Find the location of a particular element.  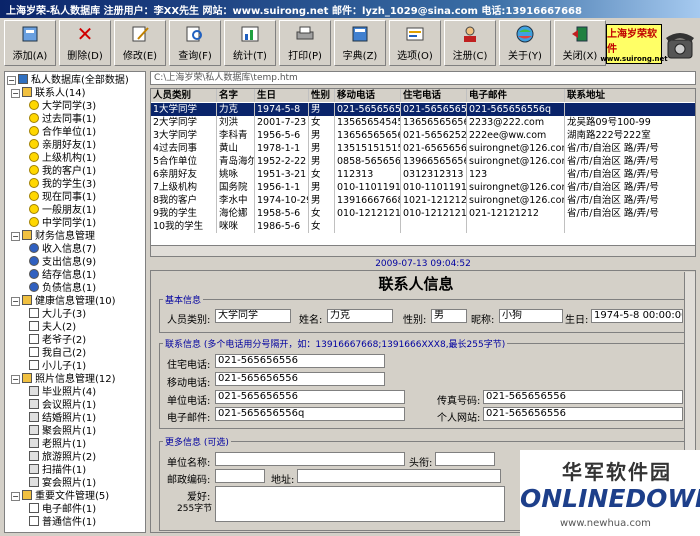

delete-button: ✕ 删除(D) is located at coordinates (85, 43).